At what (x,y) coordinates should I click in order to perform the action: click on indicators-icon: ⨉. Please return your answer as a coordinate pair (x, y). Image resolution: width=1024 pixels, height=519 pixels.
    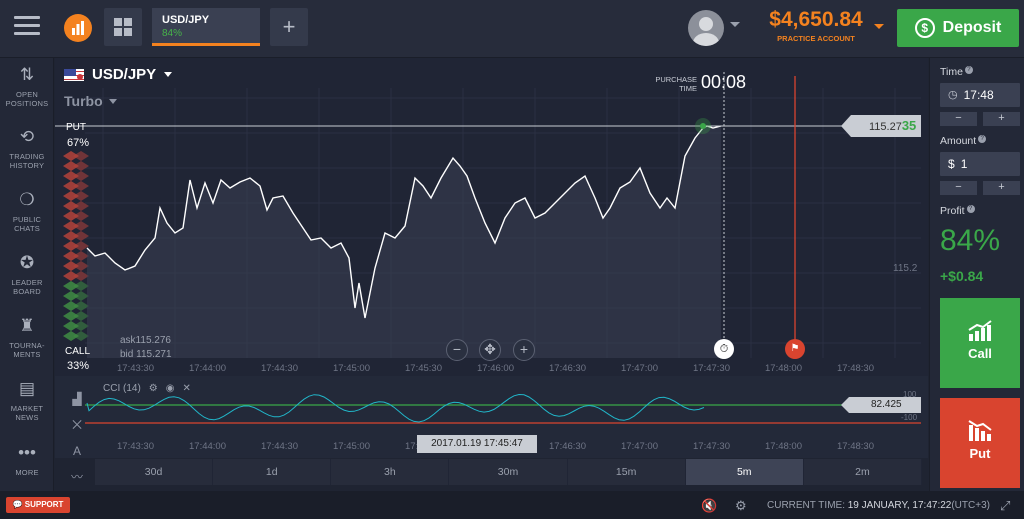
    Looking at the image, I should click on (77, 425).